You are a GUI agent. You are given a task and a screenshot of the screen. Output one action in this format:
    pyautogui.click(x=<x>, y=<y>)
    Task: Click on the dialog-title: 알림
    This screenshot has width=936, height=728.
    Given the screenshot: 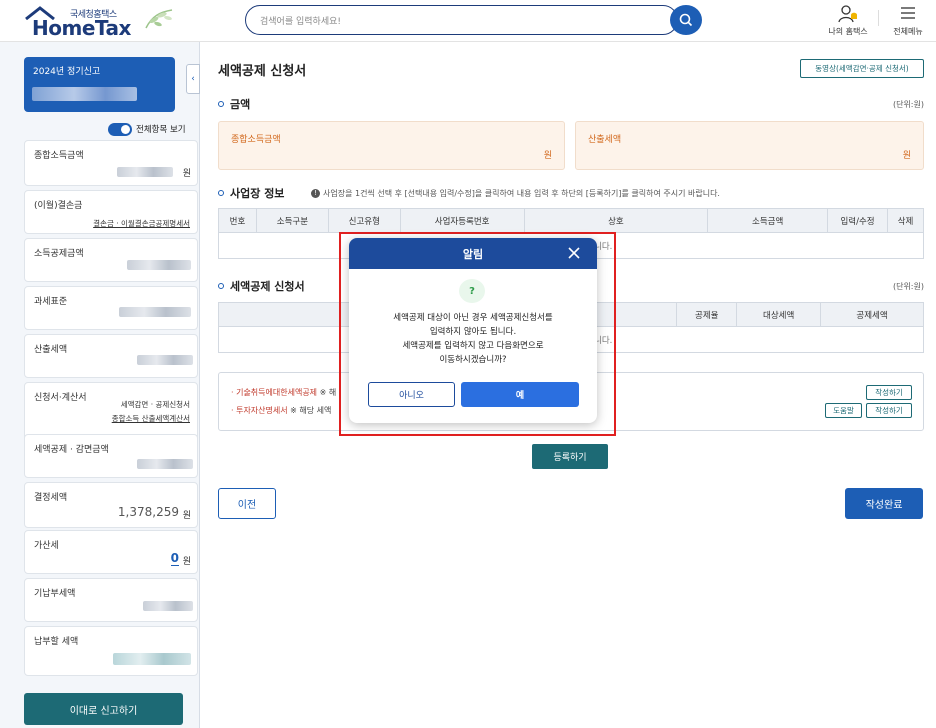 What is the action you would take?
    pyautogui.click(x=473, y=254)
    